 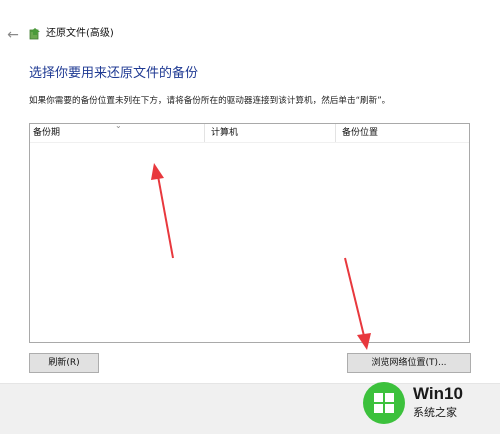 I want to click on watermark: Win10 系统之家, so click(x=427, y=404).